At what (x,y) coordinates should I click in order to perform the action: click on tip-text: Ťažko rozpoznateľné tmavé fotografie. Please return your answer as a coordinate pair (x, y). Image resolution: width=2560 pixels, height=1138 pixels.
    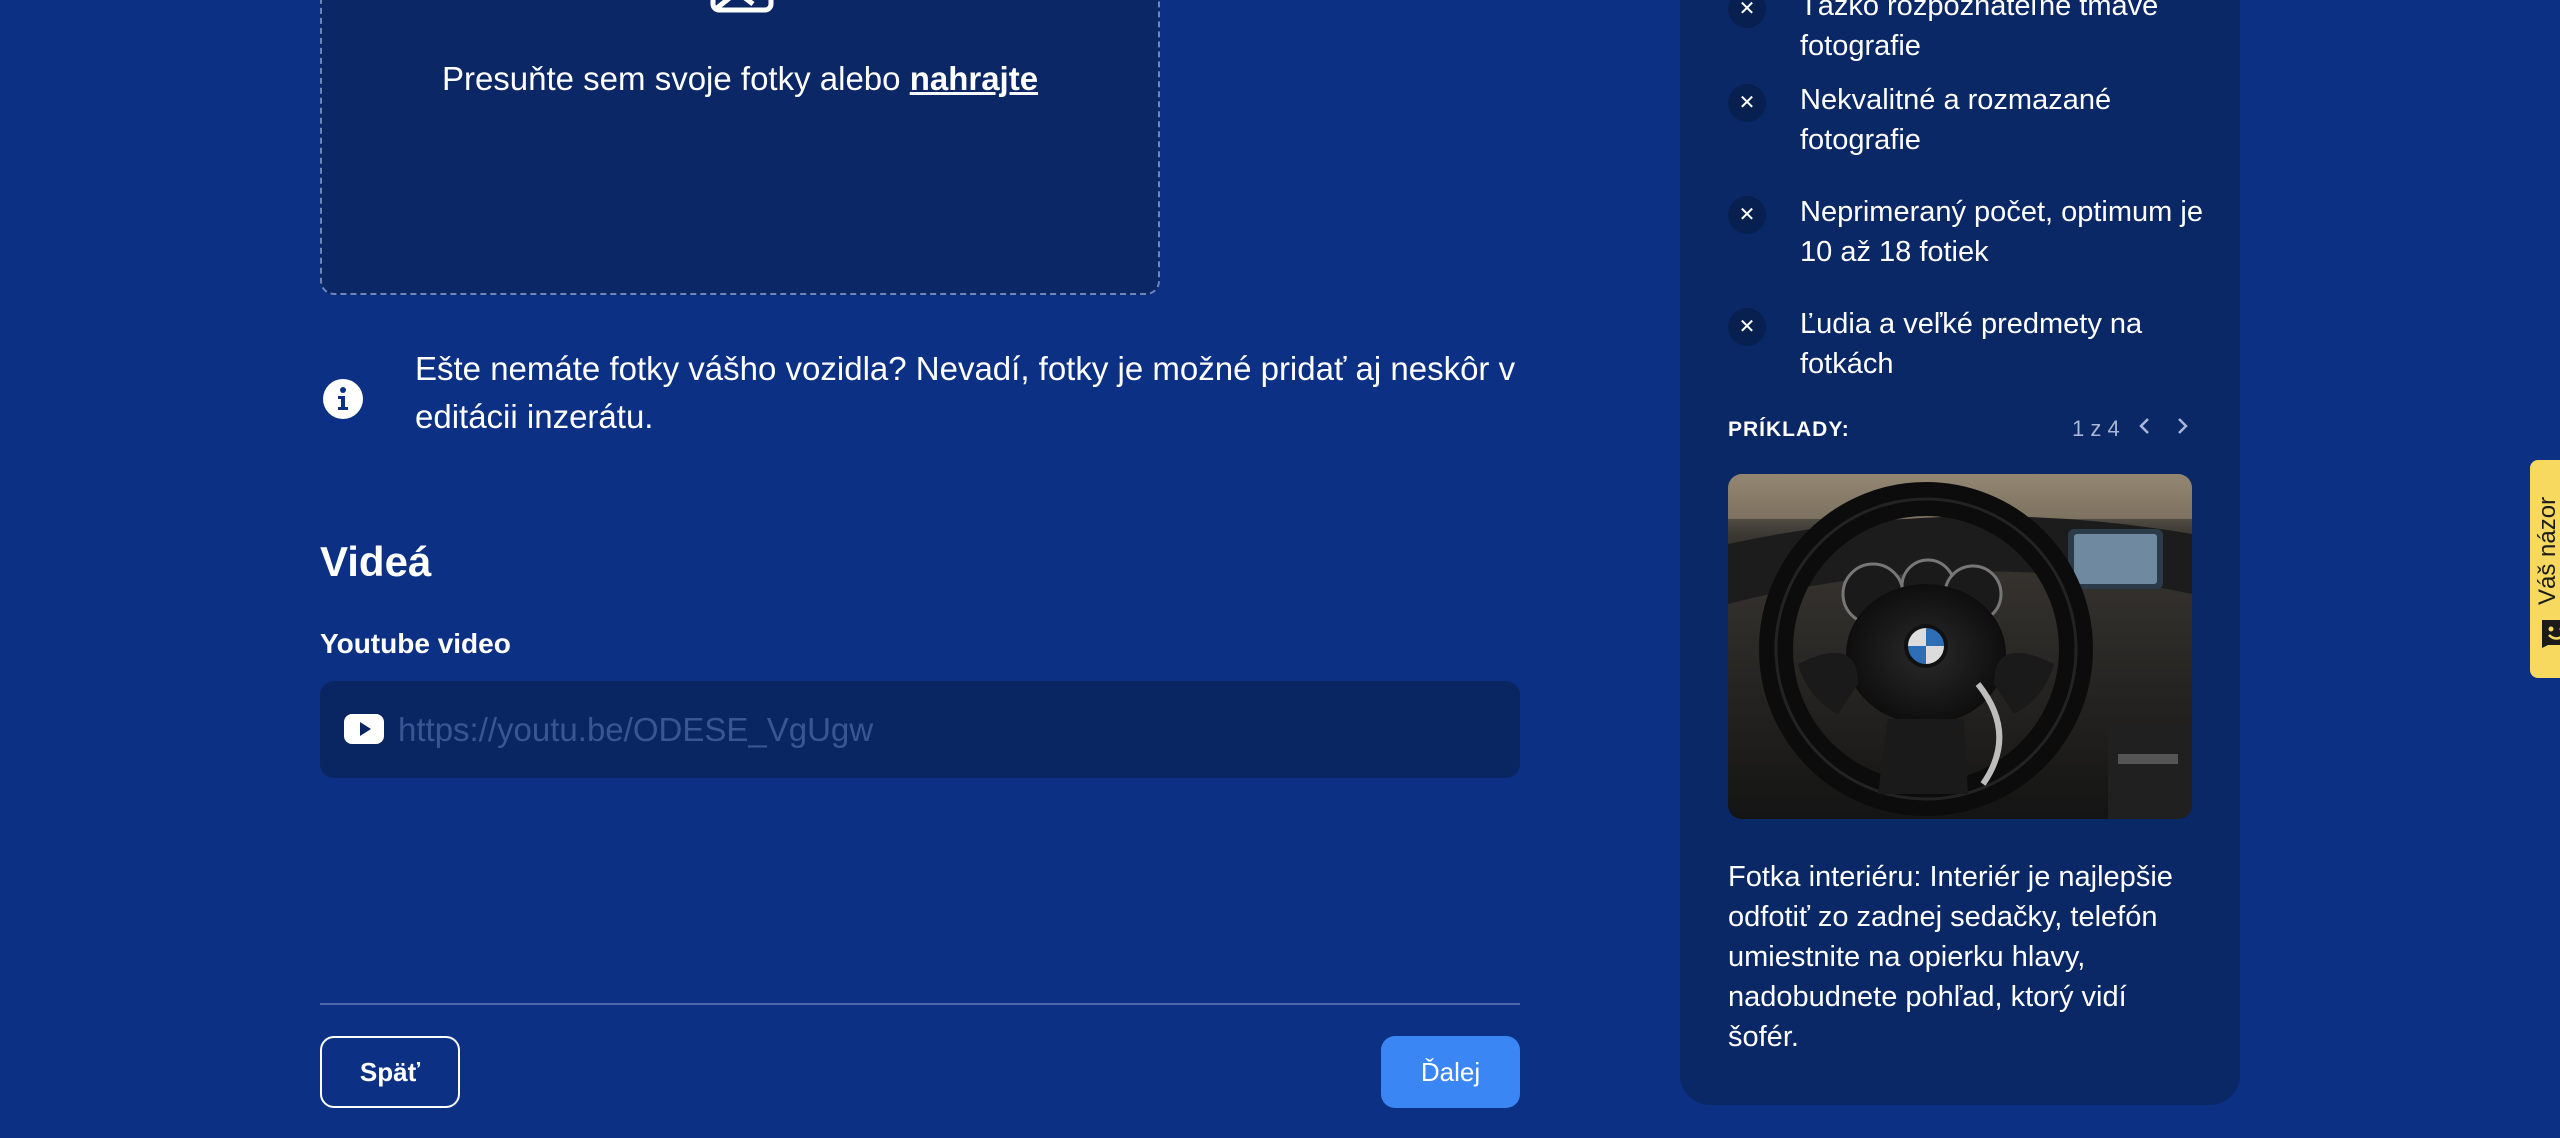
    Looking at the image, I should click on (1979, 31).